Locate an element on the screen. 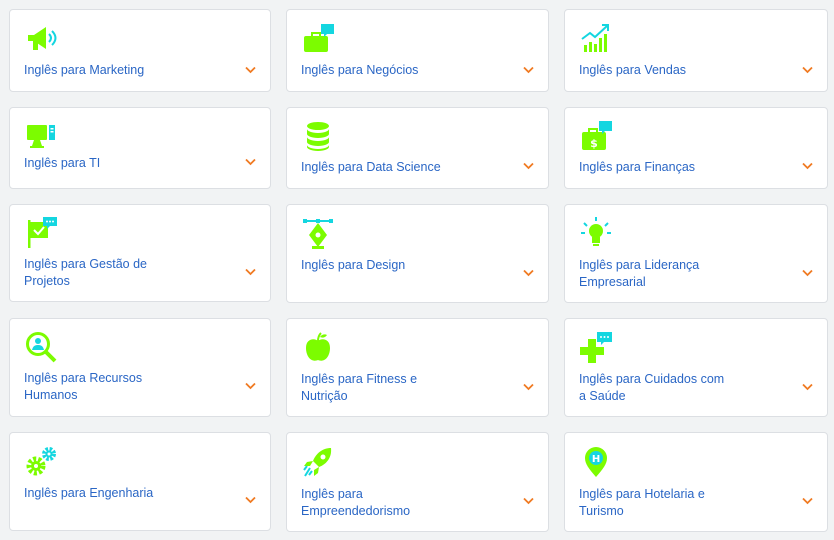  course-card-financas: $ Inglês para Finanças is located at coordinates (696, 148).